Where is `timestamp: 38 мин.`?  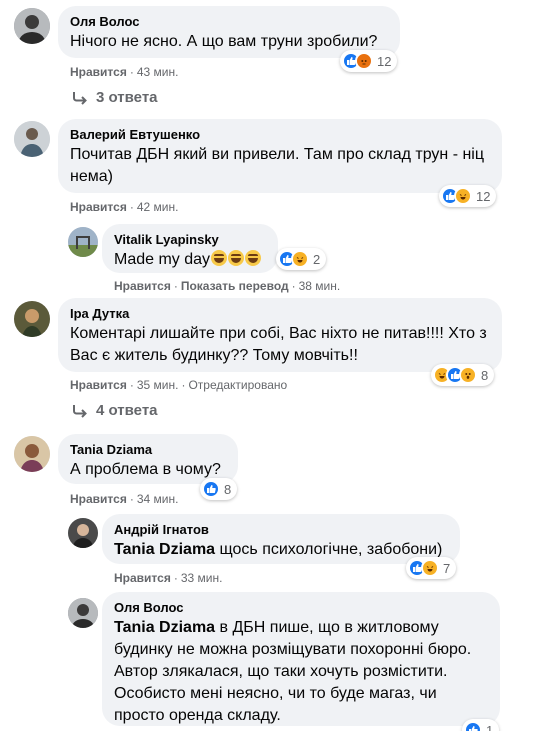 timestamp: 38 мин. is located at coordinates (320, 286).